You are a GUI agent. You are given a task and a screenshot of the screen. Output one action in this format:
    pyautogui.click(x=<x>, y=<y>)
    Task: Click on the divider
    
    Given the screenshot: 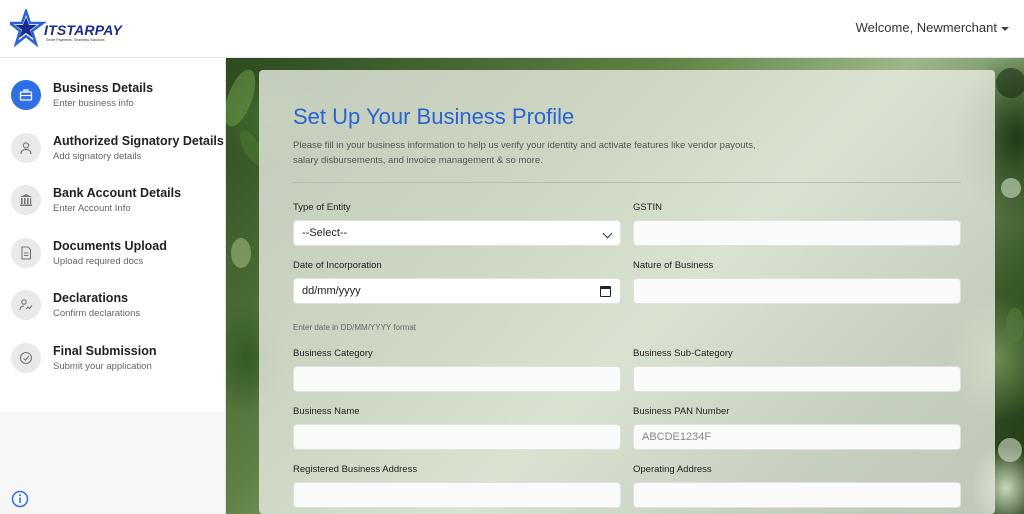 What is the action you would take?
    pyautogui.click(x=627, y=182)
    